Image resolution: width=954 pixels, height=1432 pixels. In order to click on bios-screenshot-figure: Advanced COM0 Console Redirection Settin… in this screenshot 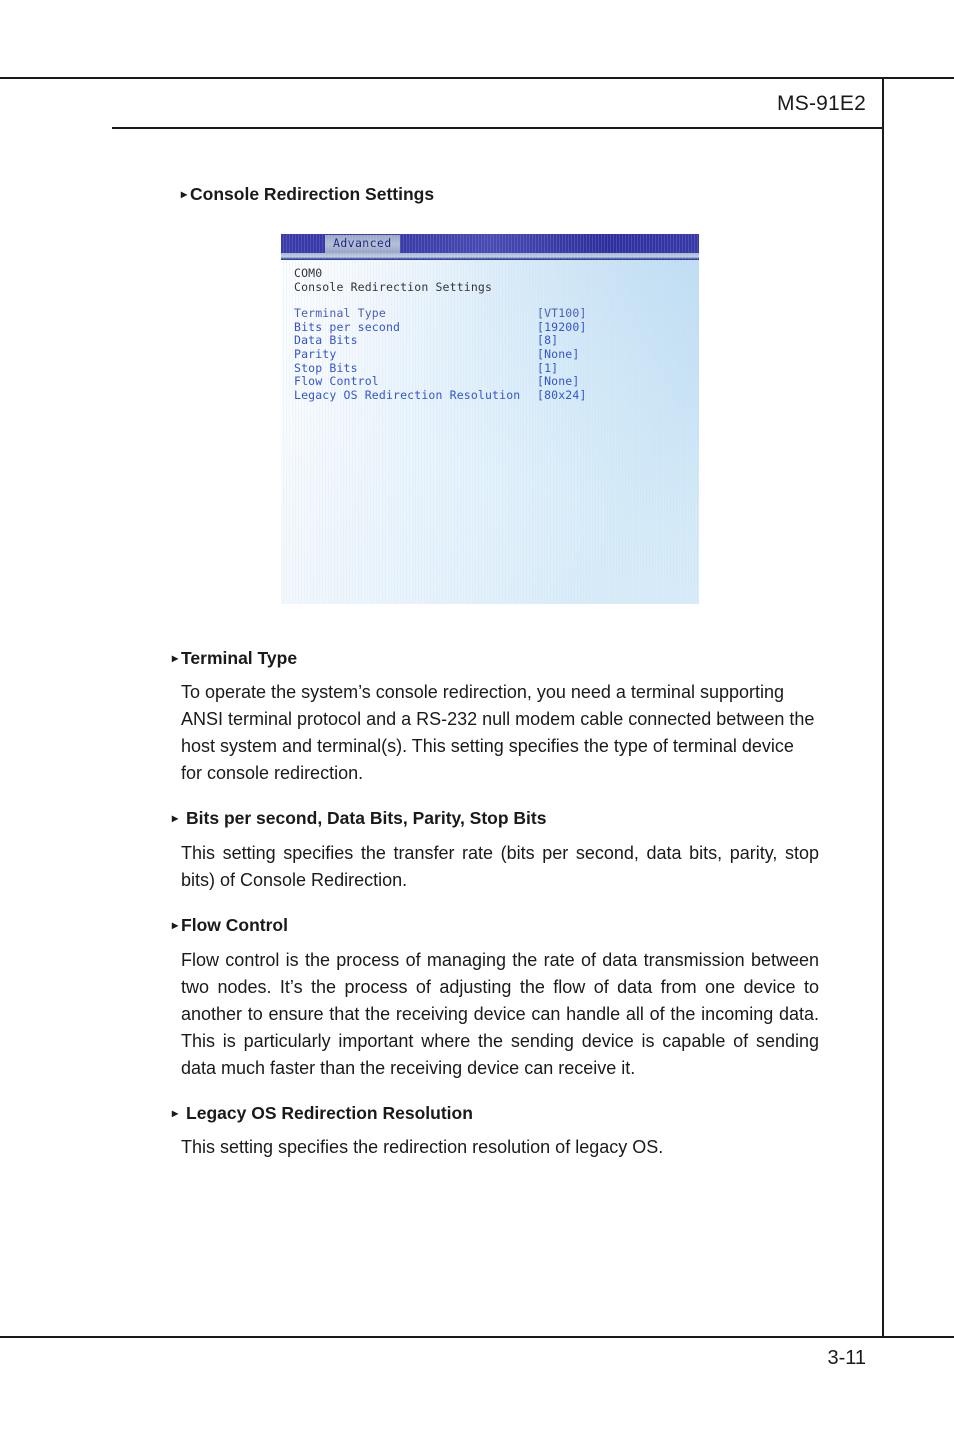, I will do `click(490, 419)`.